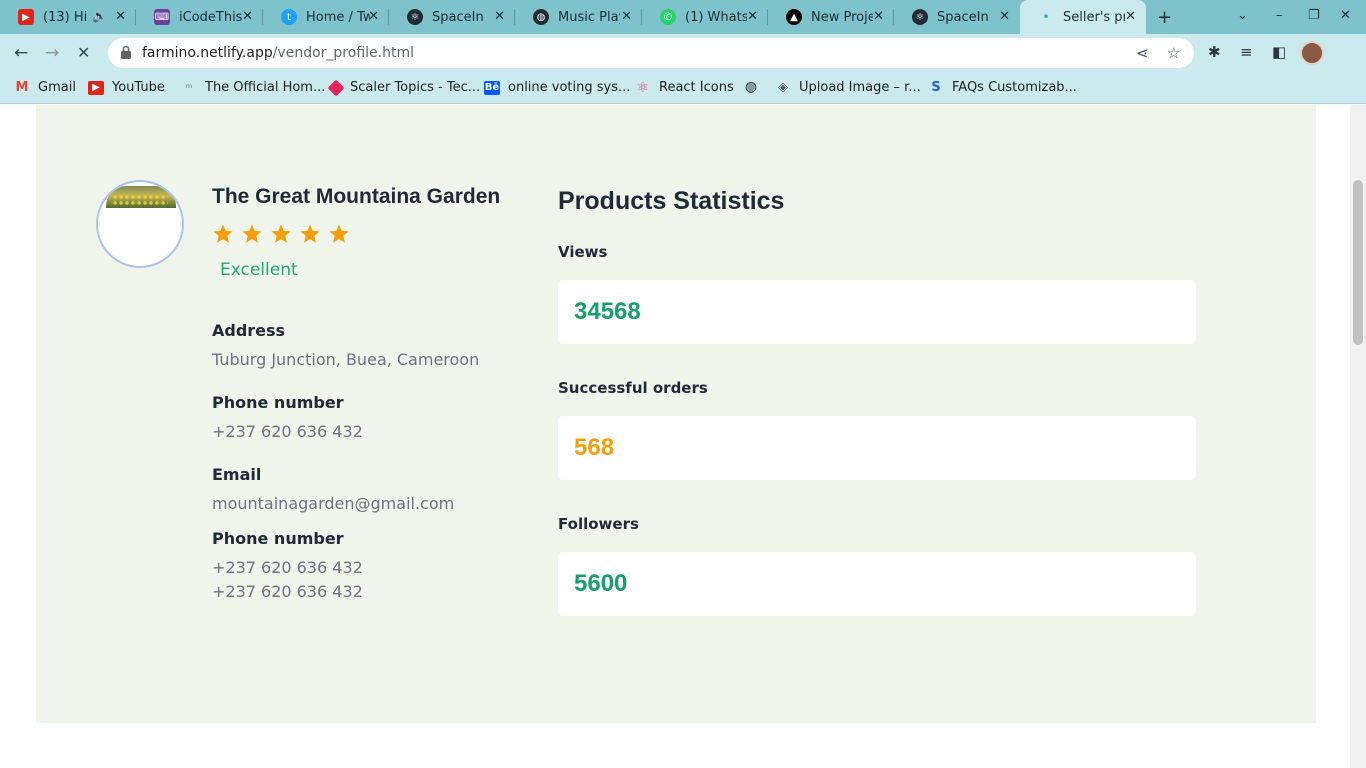  Describe the element at coordinates (343, 53) in the screenshot. I see `url-path: /vendor_profile.html` at that location.